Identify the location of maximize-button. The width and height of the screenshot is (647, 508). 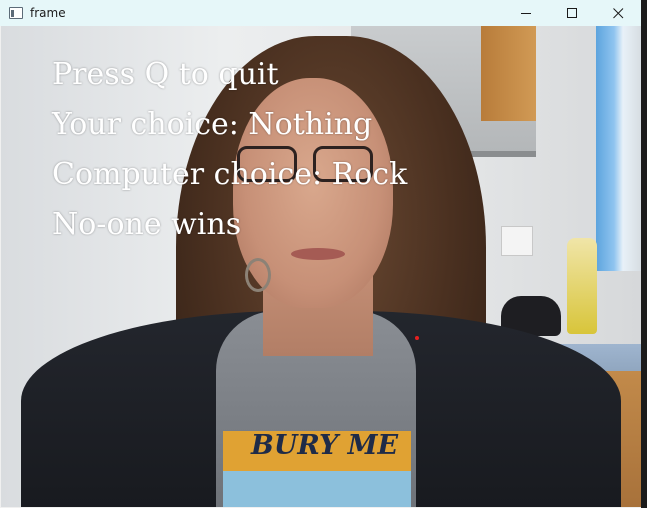
(572, 13).